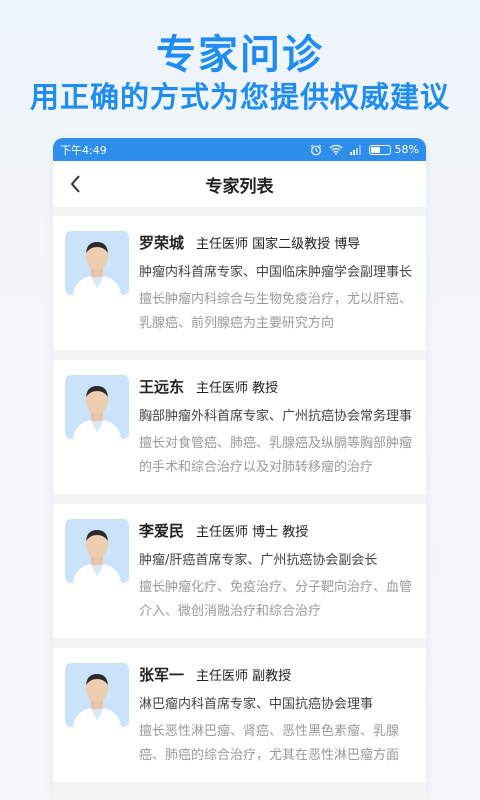  Describe the element at coordinates (276, 416) in the screenshot. I see `doctor-description: 胸部肿瘤外科首席专家、广州抗癌协会常务理事` at that location.